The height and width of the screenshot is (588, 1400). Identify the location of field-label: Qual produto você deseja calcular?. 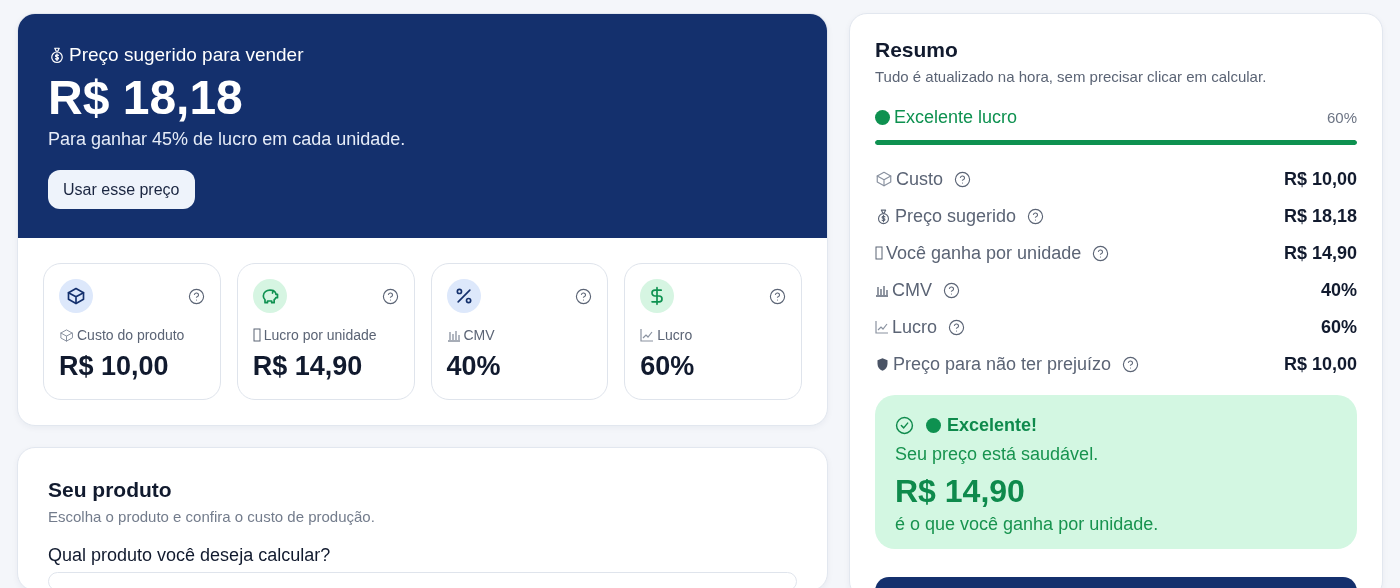
(190, 555).